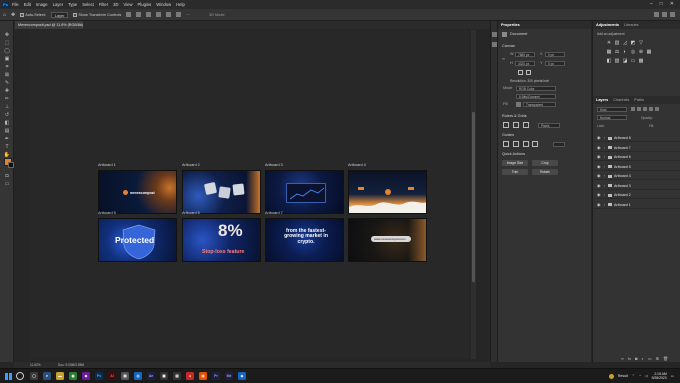 Image resolution: width=680 pixels, height=383 pixels. What do you see at coordinates (129, 14) in the screenshot?
I see `align-left-icon` at bounding box center [129, 14].